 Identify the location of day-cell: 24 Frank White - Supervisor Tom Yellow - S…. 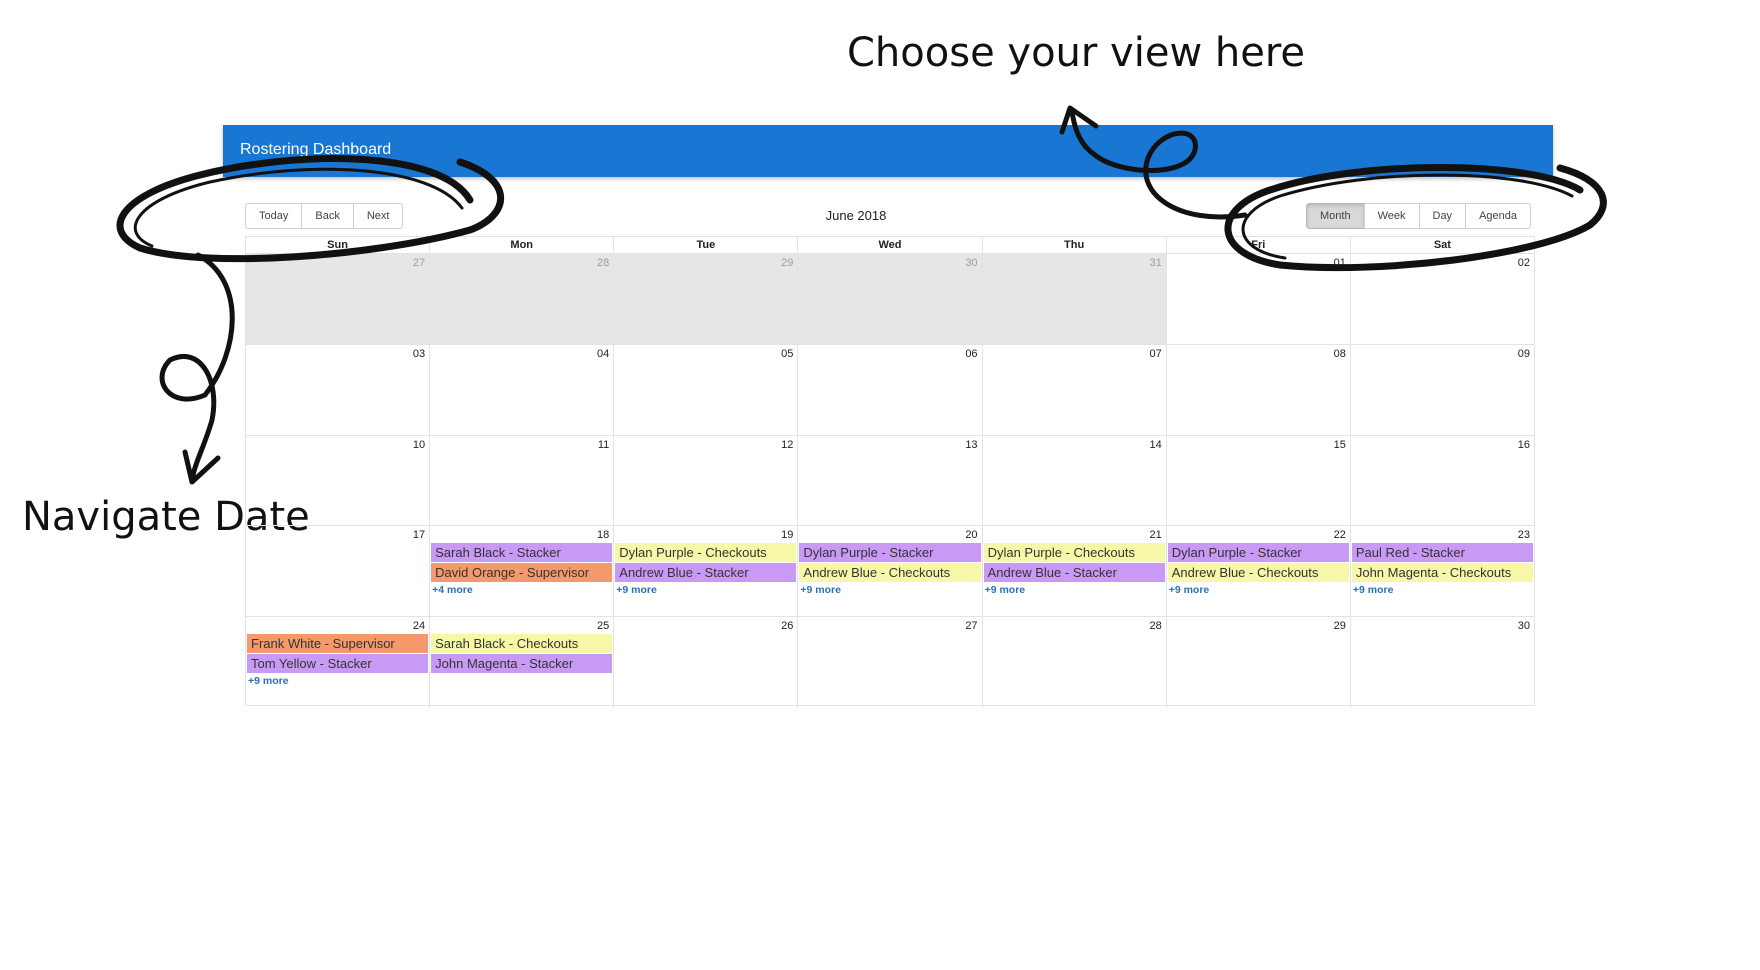
(337, 662).